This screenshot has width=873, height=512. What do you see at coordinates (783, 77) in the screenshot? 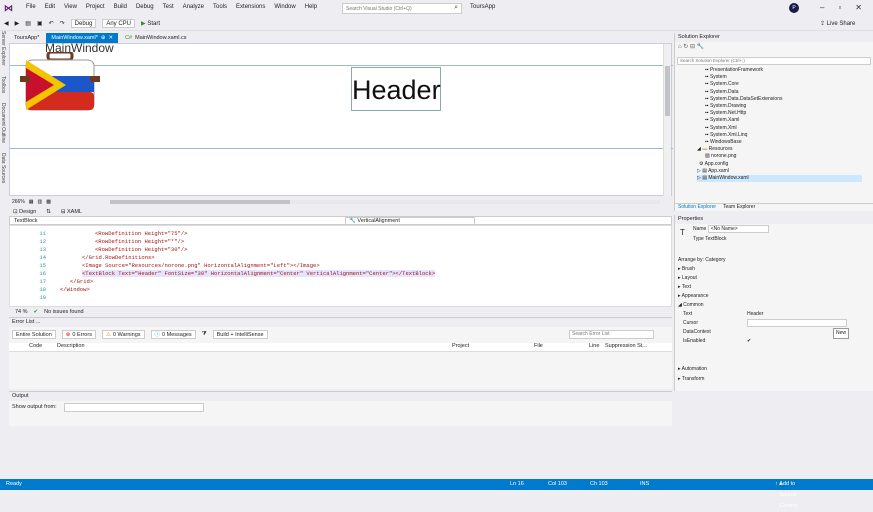
I see `tree-item: ▪▪ System` at bounding box center [783, 77].